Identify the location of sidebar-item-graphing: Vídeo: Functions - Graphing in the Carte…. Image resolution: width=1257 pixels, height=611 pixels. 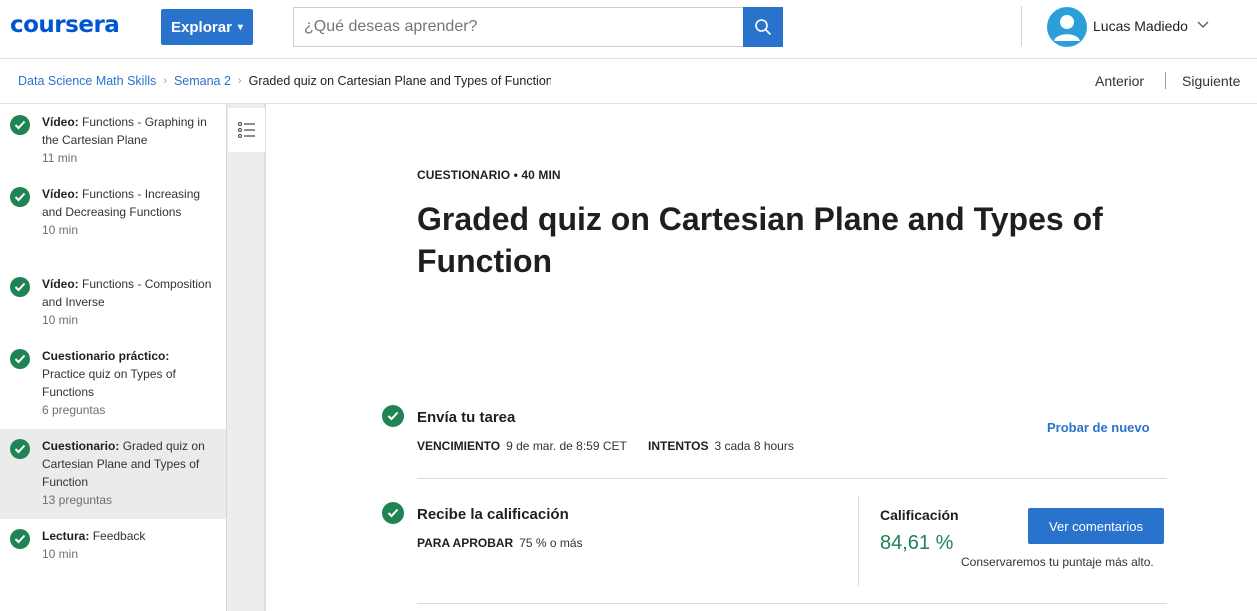
(113, 140).